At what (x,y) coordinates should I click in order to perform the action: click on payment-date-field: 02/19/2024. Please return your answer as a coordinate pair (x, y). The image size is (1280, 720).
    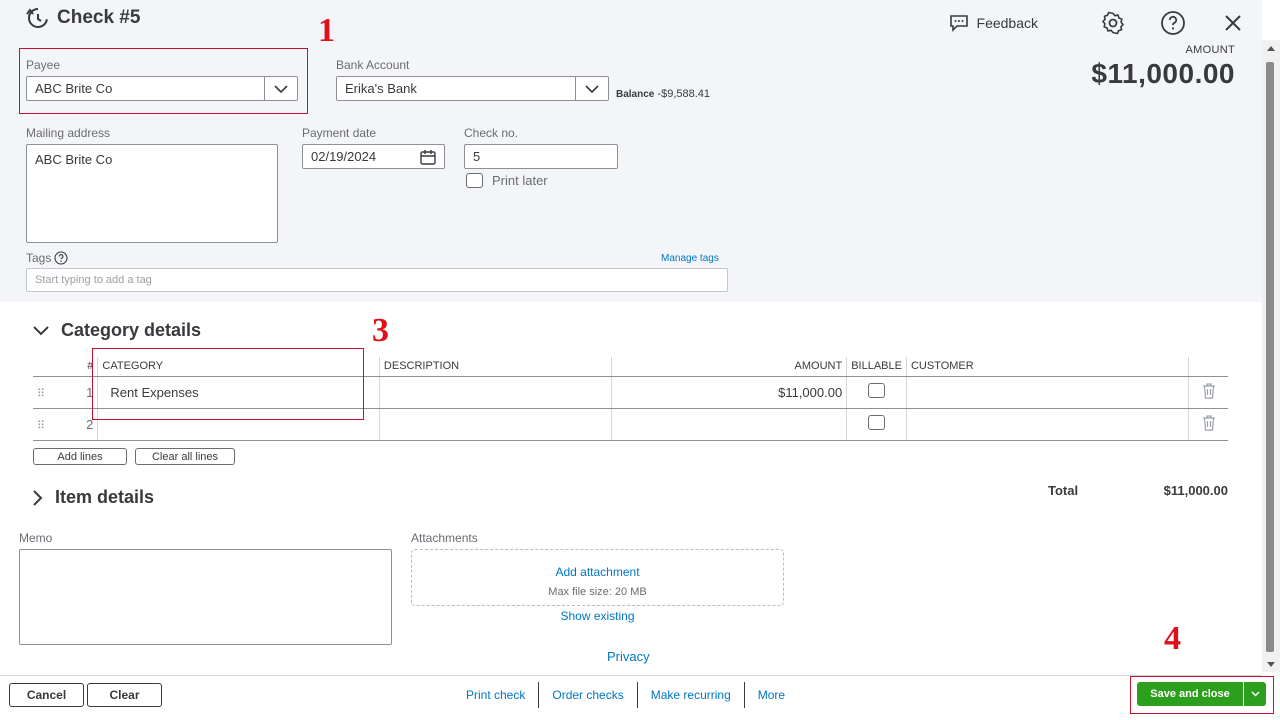
    Looking at the image, I should click on (373, 156).